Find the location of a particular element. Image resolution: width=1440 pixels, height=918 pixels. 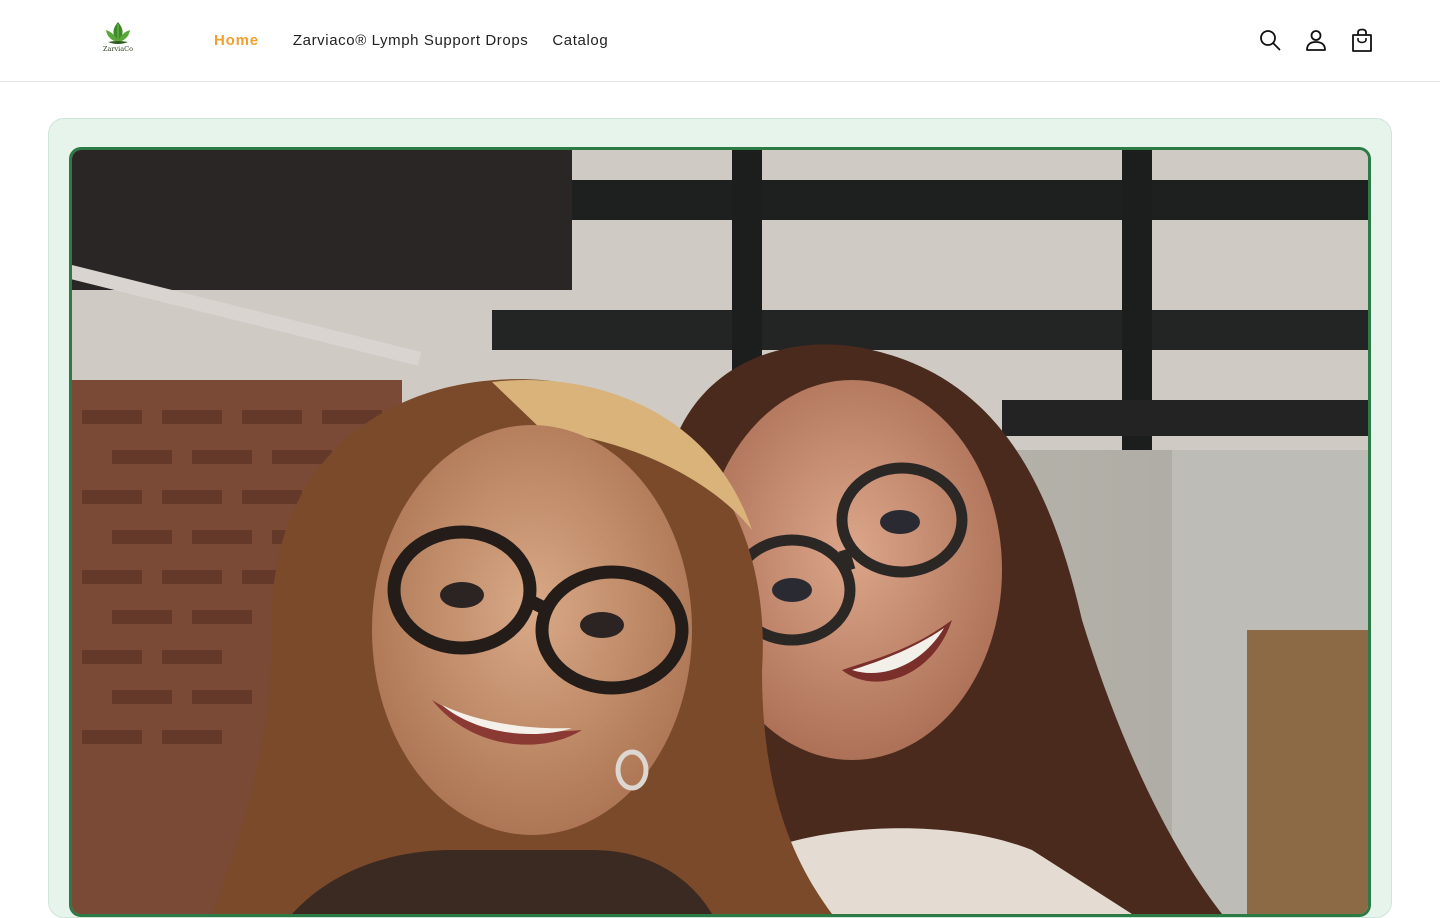

nav-item-lymph-support-drops: Zarviaco® Lymph Support Drops is located at coordinates (411, 40).